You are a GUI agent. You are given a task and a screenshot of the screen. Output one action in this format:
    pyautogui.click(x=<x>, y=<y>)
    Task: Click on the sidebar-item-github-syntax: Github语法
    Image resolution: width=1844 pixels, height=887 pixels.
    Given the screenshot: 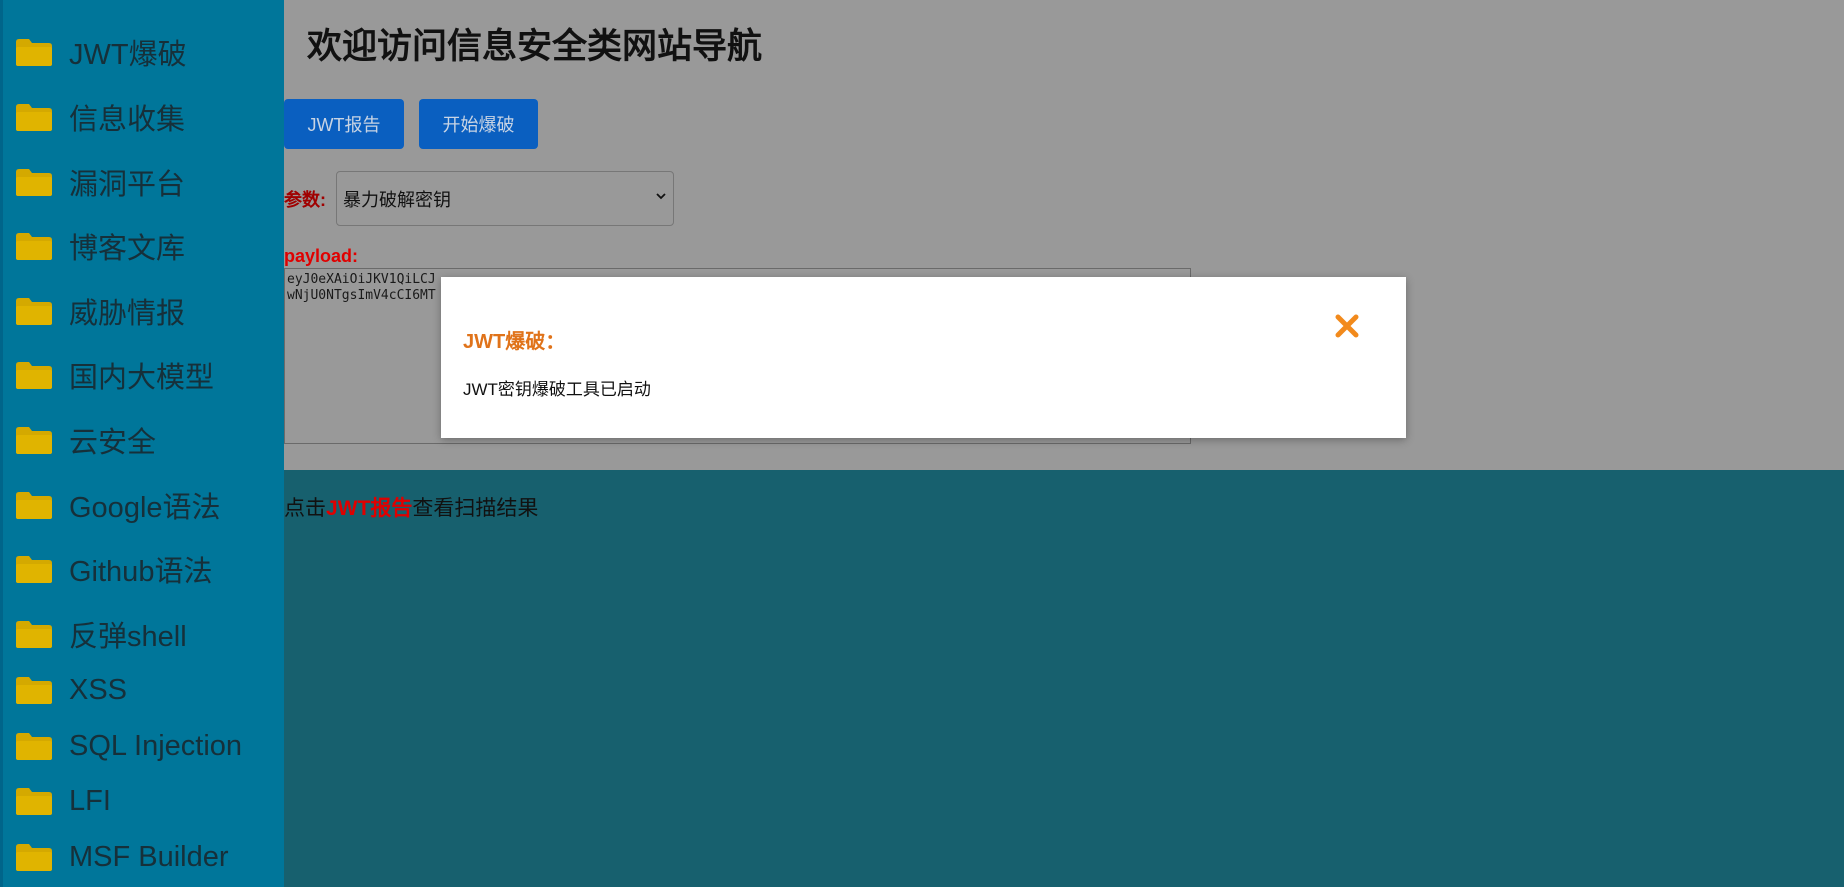 What is the action you would take?
    pyautogui.click(x=113, y=569)
    